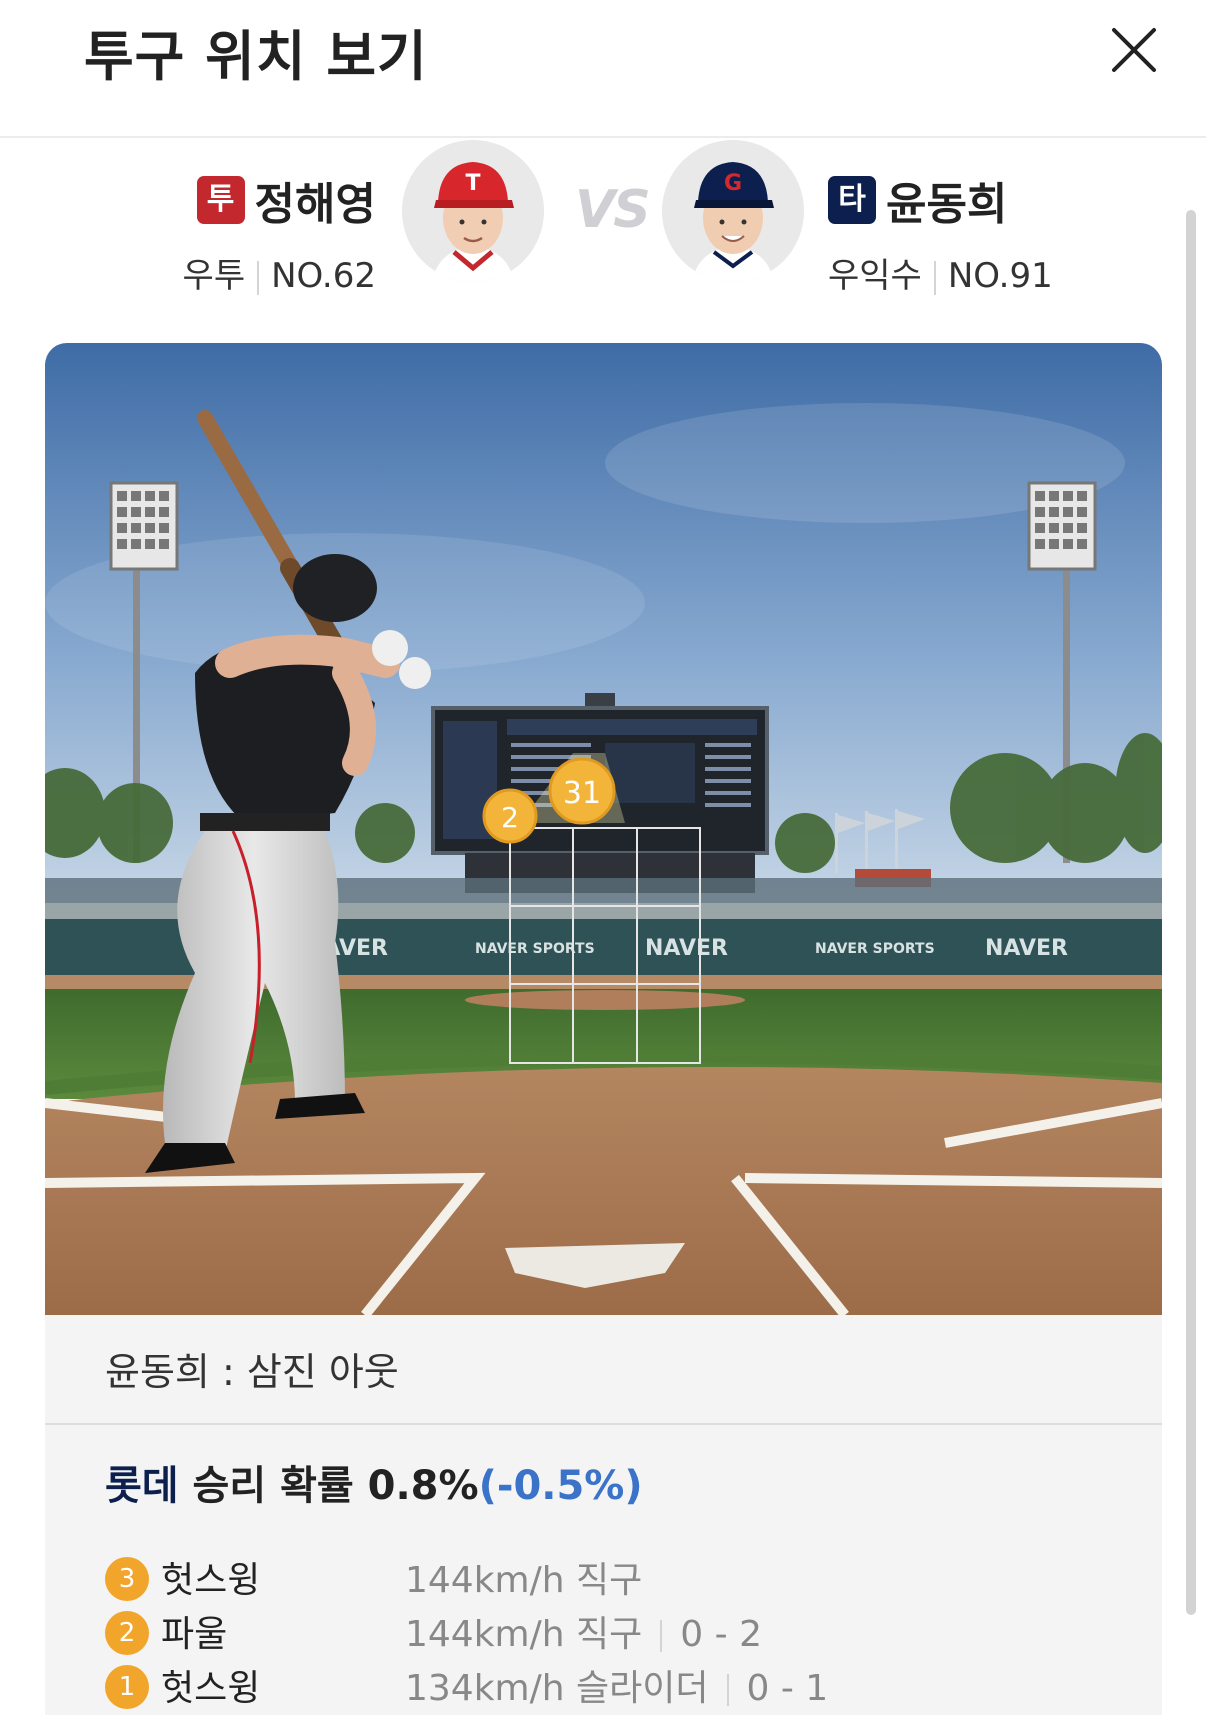 Image resolution: width=1206 pixels, height=1715 pixels. I want to click on pitcher-info: 투 정해영 우투 NO.62, so click(276, 232).